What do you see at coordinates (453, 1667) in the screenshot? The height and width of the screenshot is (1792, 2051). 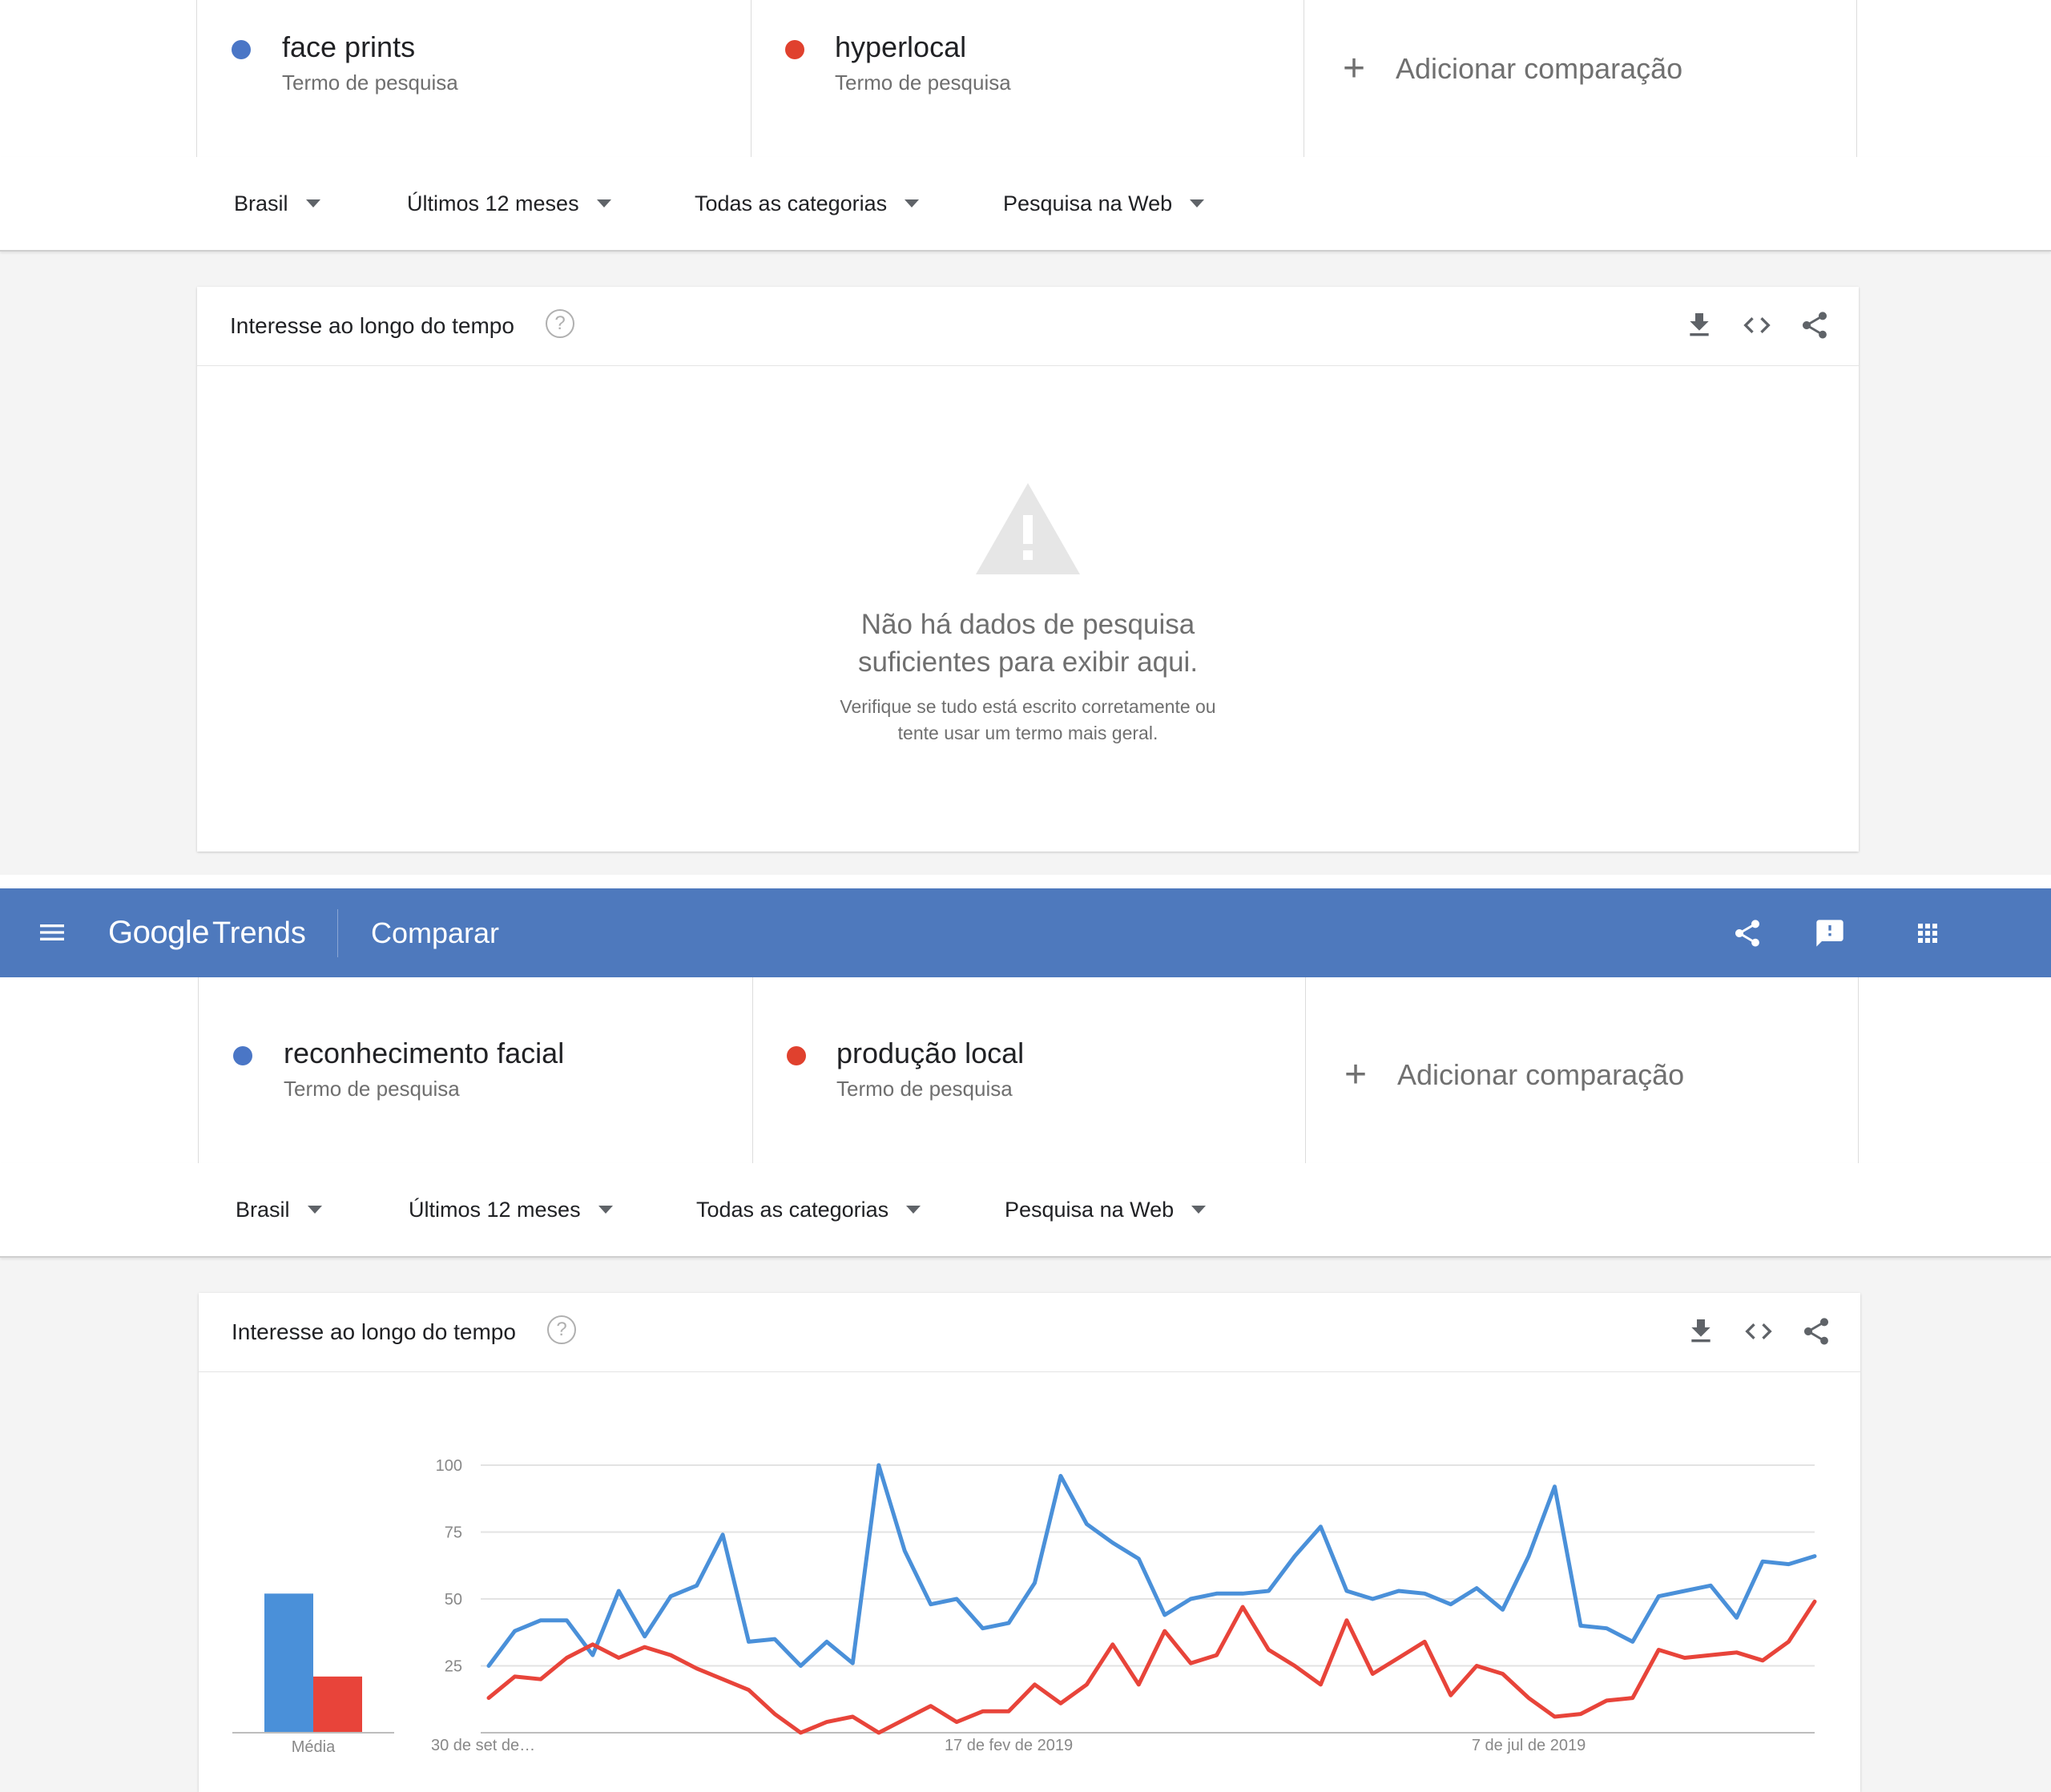 I see `y-tick-label: 25` at bounding box center [453, 1667].